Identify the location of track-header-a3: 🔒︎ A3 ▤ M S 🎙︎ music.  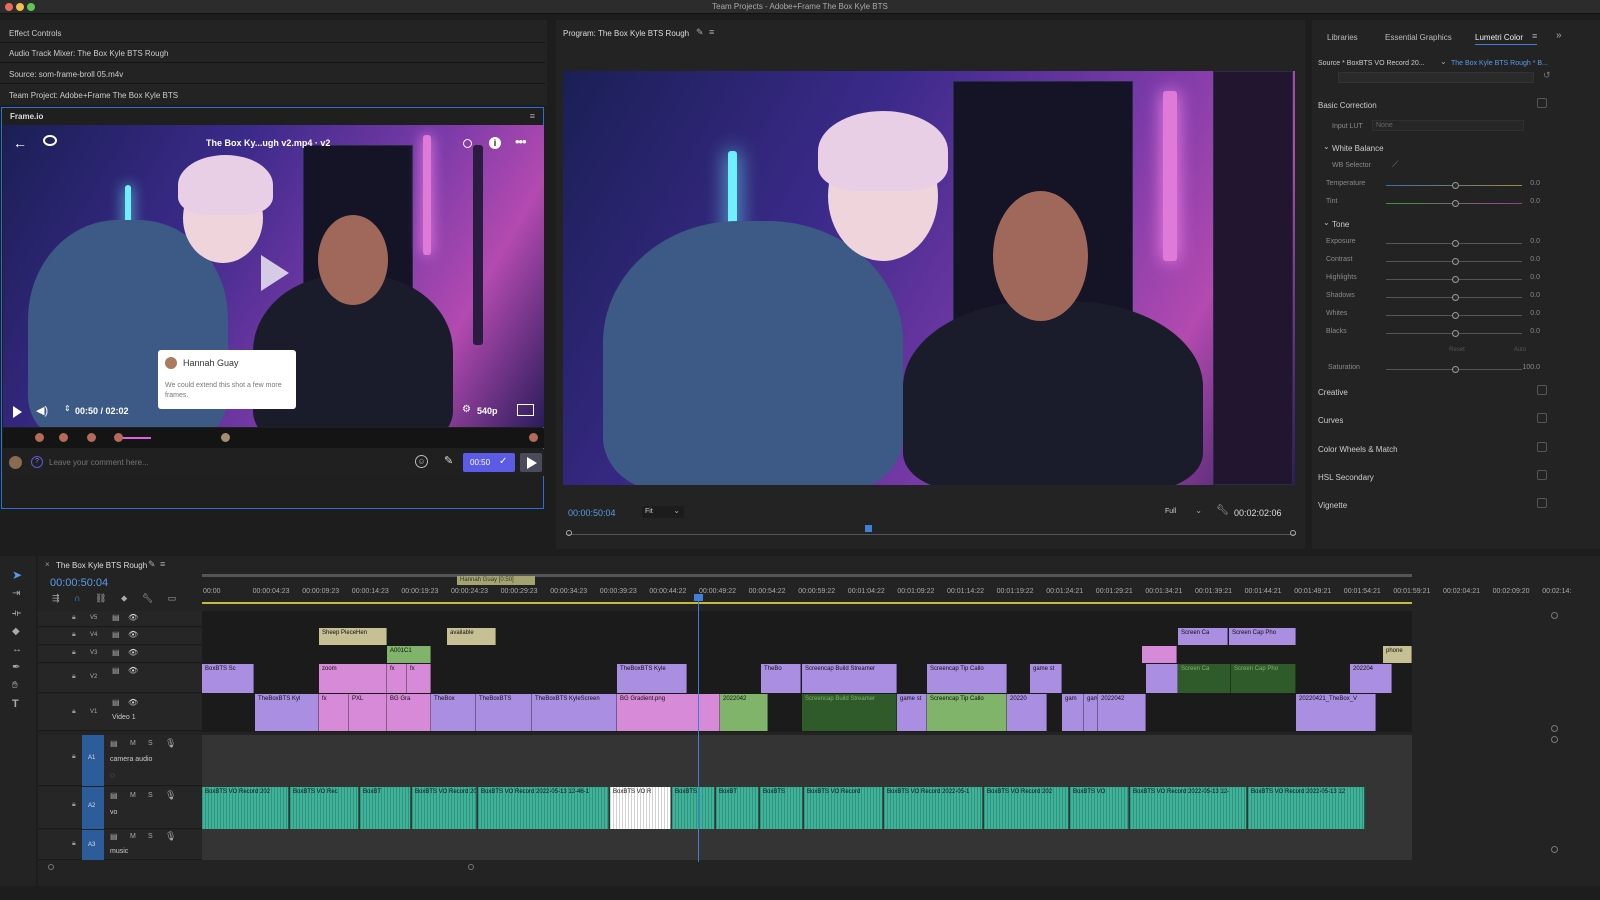
(120, 845).